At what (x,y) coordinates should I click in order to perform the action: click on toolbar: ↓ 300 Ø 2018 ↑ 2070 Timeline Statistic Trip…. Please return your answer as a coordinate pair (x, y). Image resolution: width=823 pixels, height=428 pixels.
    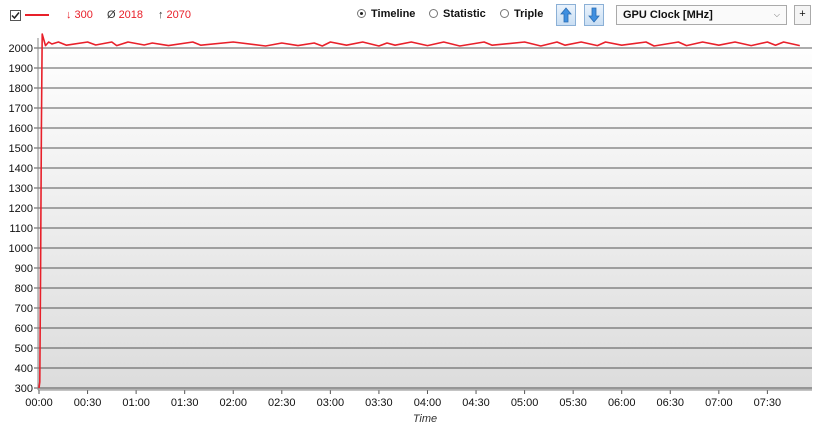
    Looking at the image, I should click on (411, 16).